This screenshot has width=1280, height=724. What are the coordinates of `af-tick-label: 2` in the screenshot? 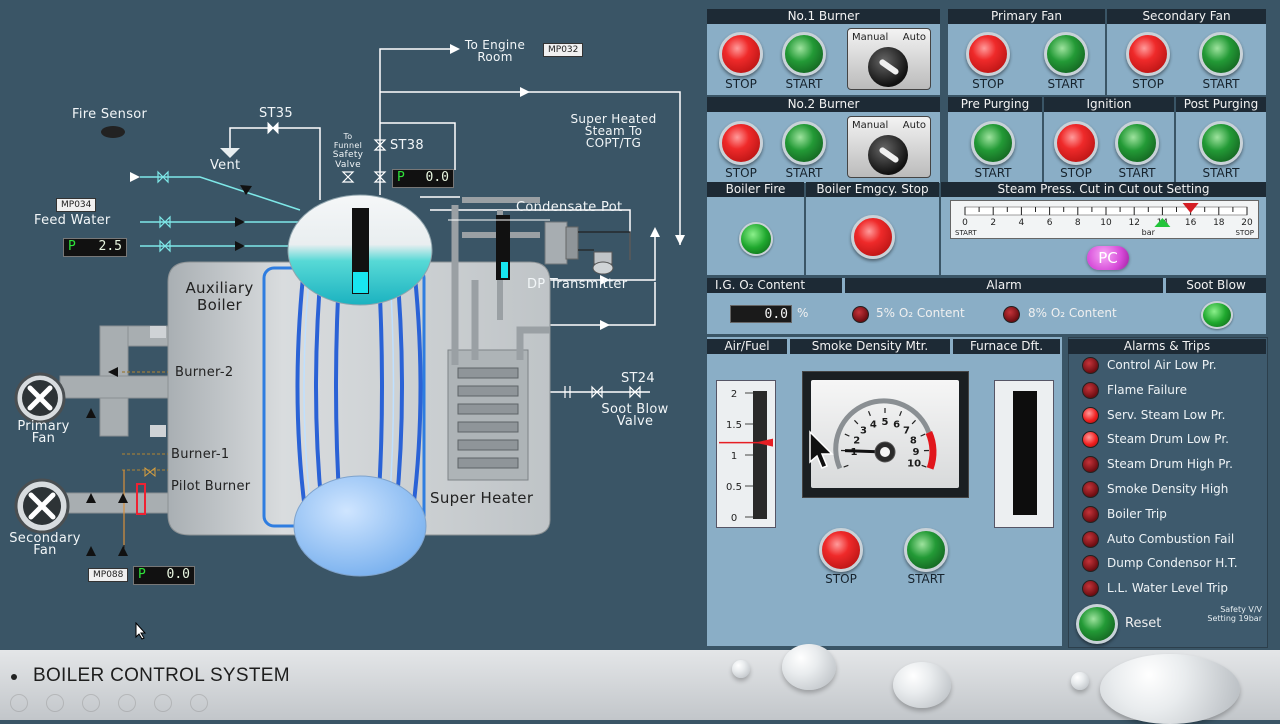 It's located at (734, 394).